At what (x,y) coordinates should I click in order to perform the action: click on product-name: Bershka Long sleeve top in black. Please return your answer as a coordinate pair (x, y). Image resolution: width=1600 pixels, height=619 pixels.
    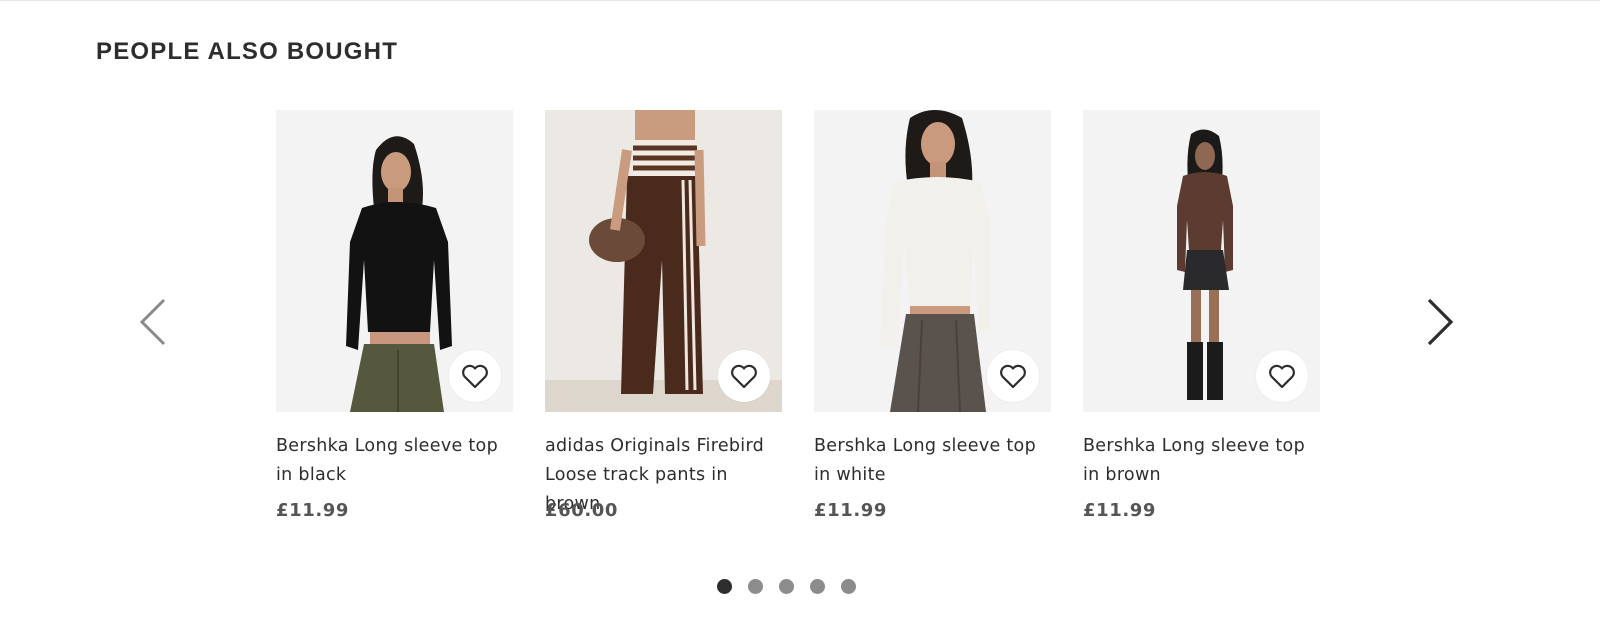
    Looking at the image, I should click on (394, 461).